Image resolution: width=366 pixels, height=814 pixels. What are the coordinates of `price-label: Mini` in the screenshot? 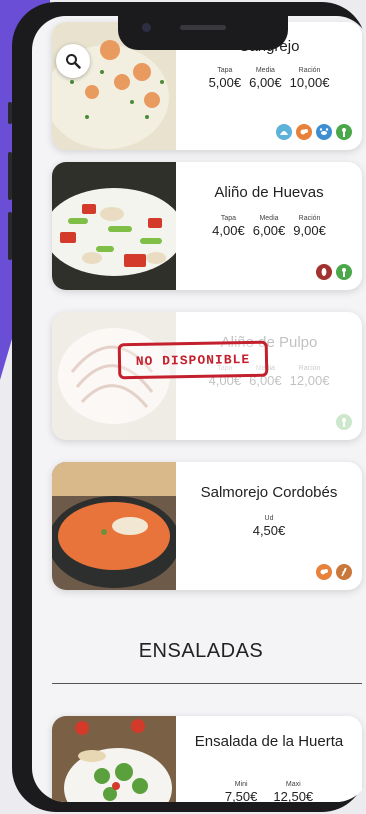 It's located at (241, 784).